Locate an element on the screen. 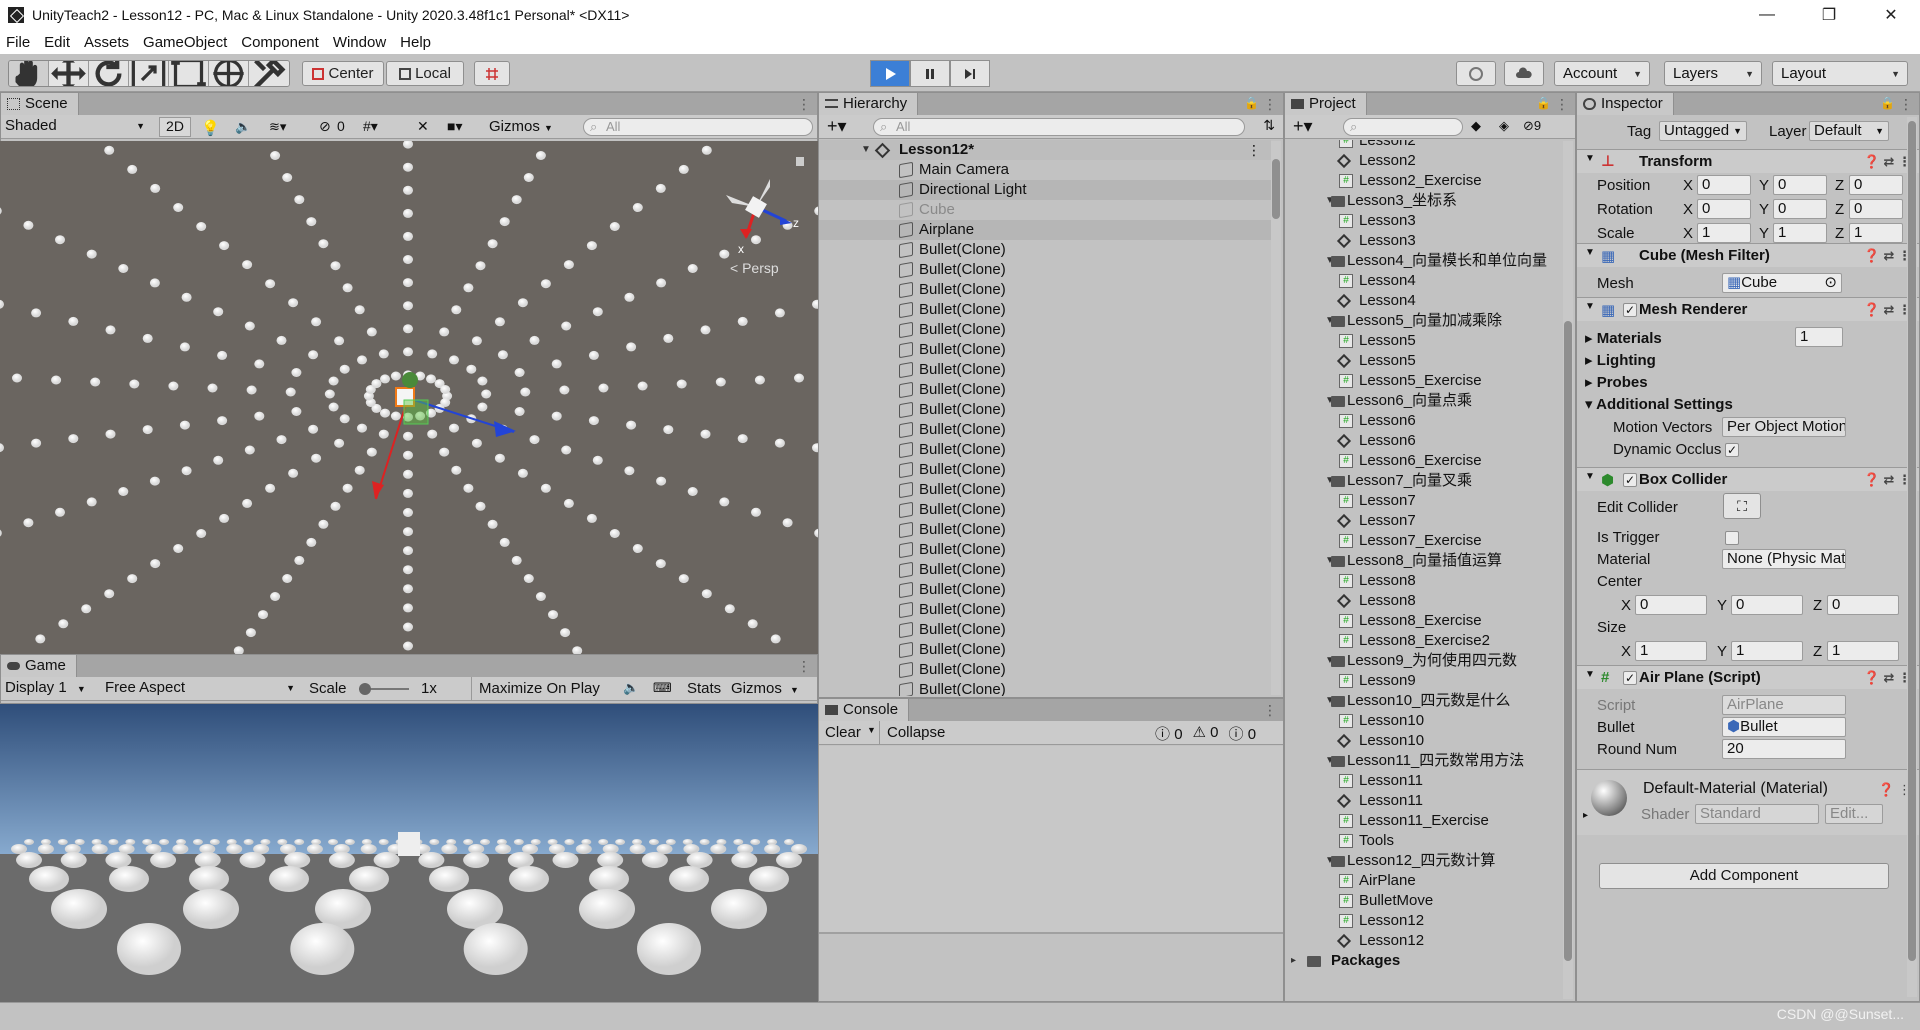 This screenshot has height=1030, width=1920. project-item: Lesson2 is located at coordinates (1424, 161).